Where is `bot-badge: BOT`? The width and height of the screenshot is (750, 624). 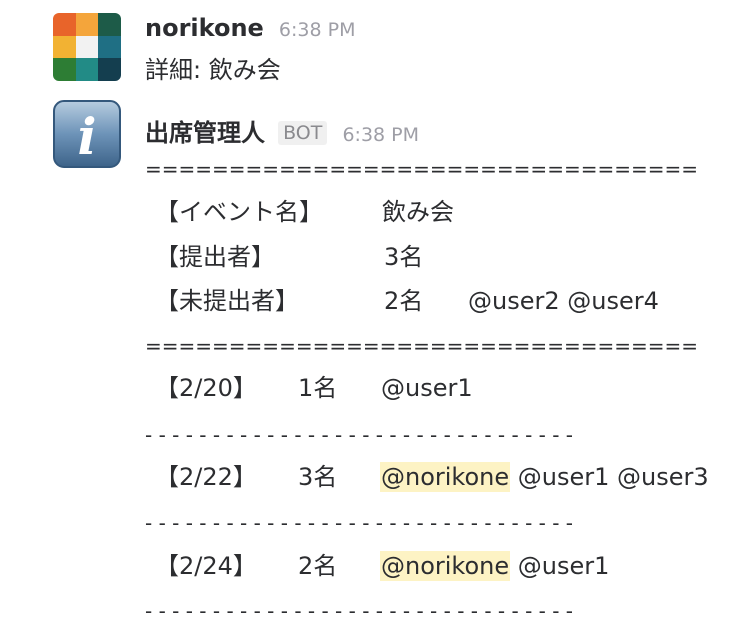
bot-badge: BOT is located at coordinates (303, 133).